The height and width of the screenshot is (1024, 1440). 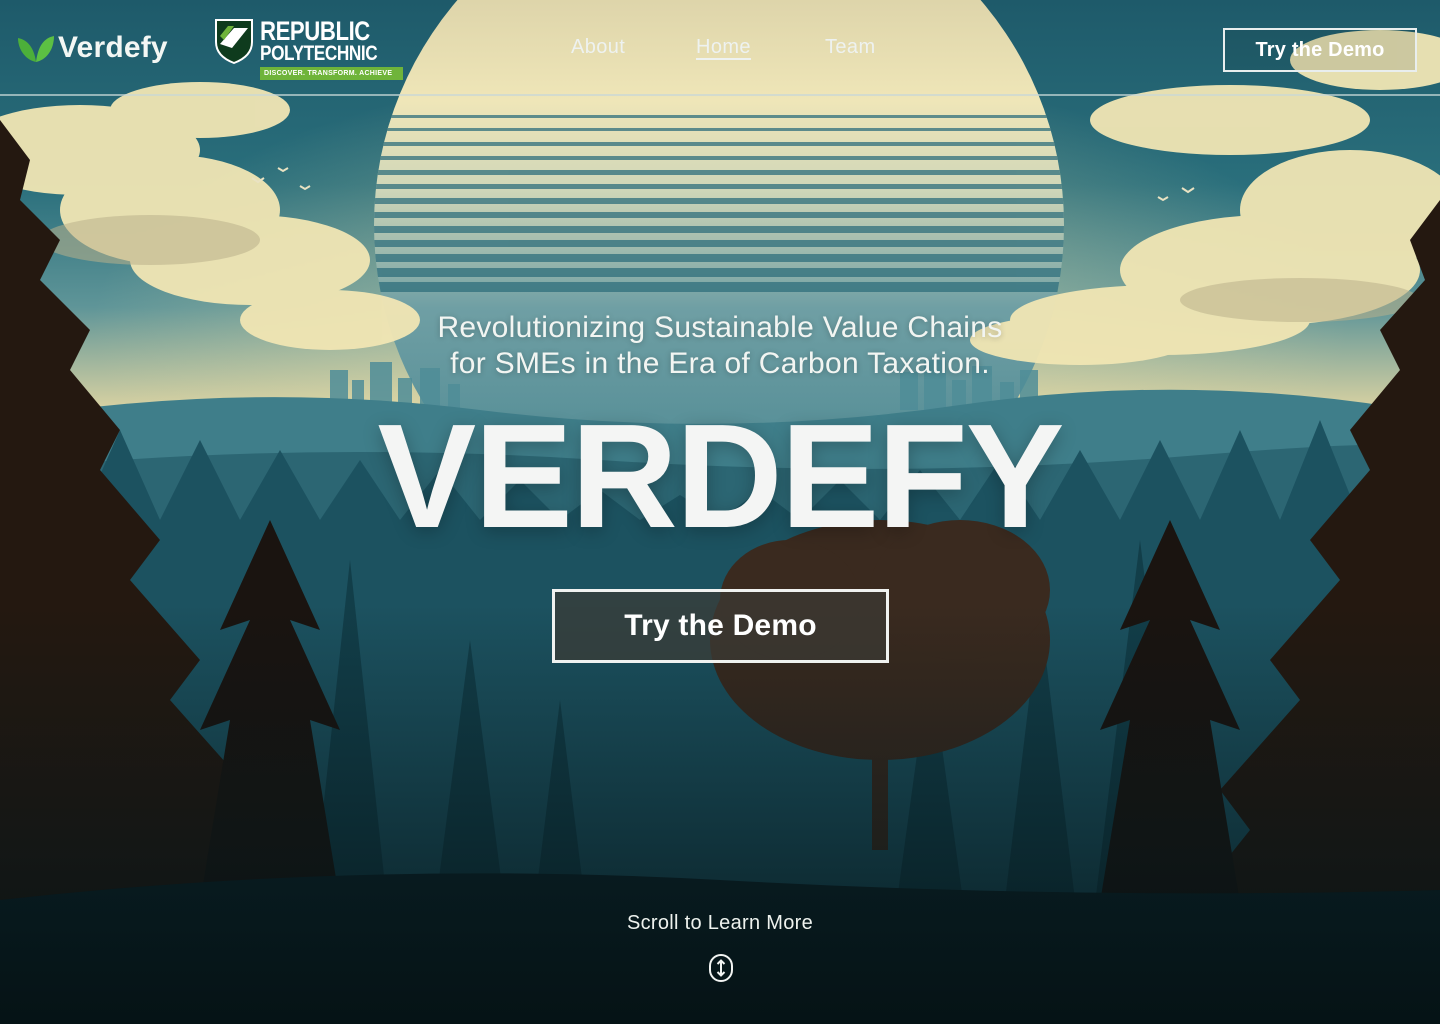 What do you see at coordinates (720, 626) in the screenshot?
I see `hero-try-demo-button: Try the Demo` at bounding box center [720, 626].